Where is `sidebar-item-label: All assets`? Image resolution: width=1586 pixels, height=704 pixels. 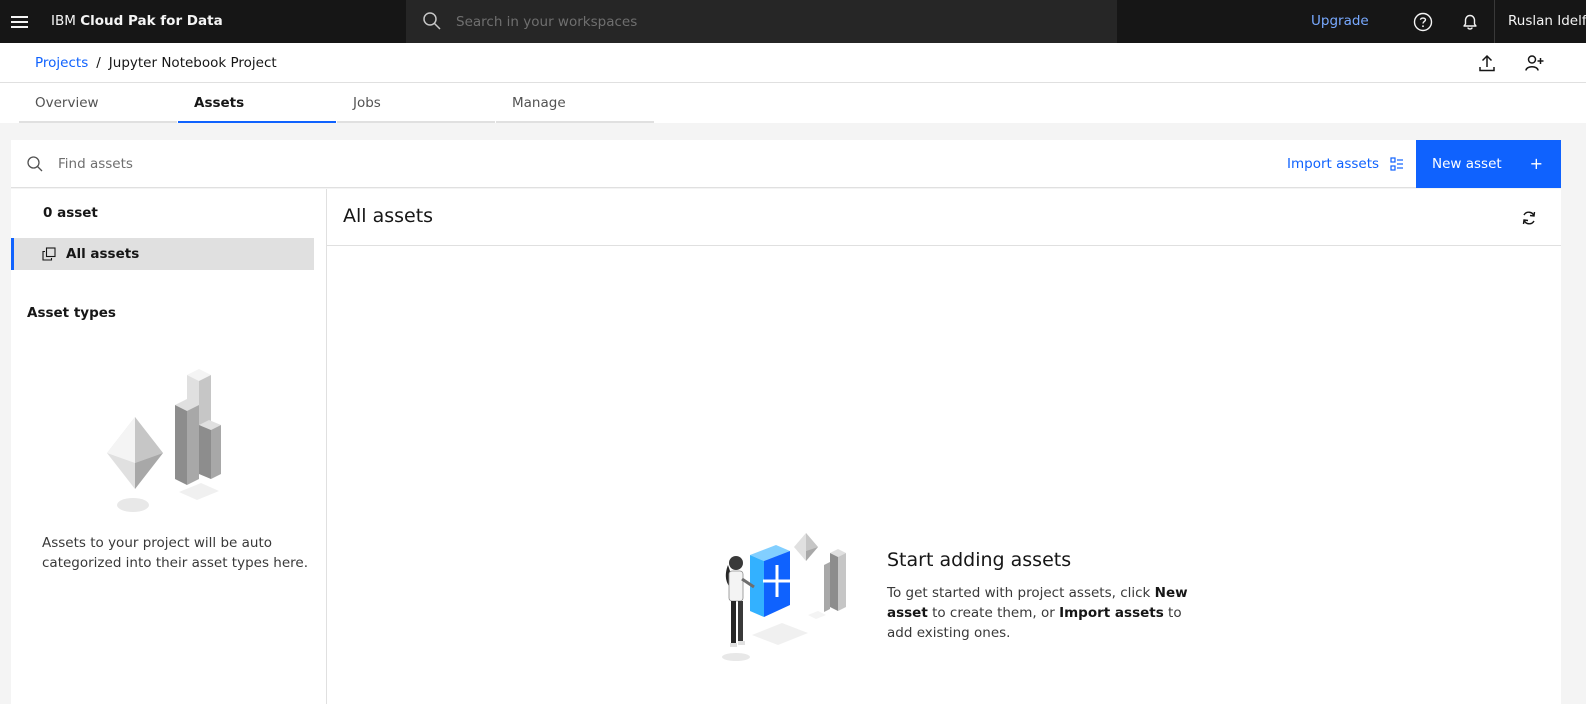
sidebar-item-label: All assets is located at coordinates (103, 254).